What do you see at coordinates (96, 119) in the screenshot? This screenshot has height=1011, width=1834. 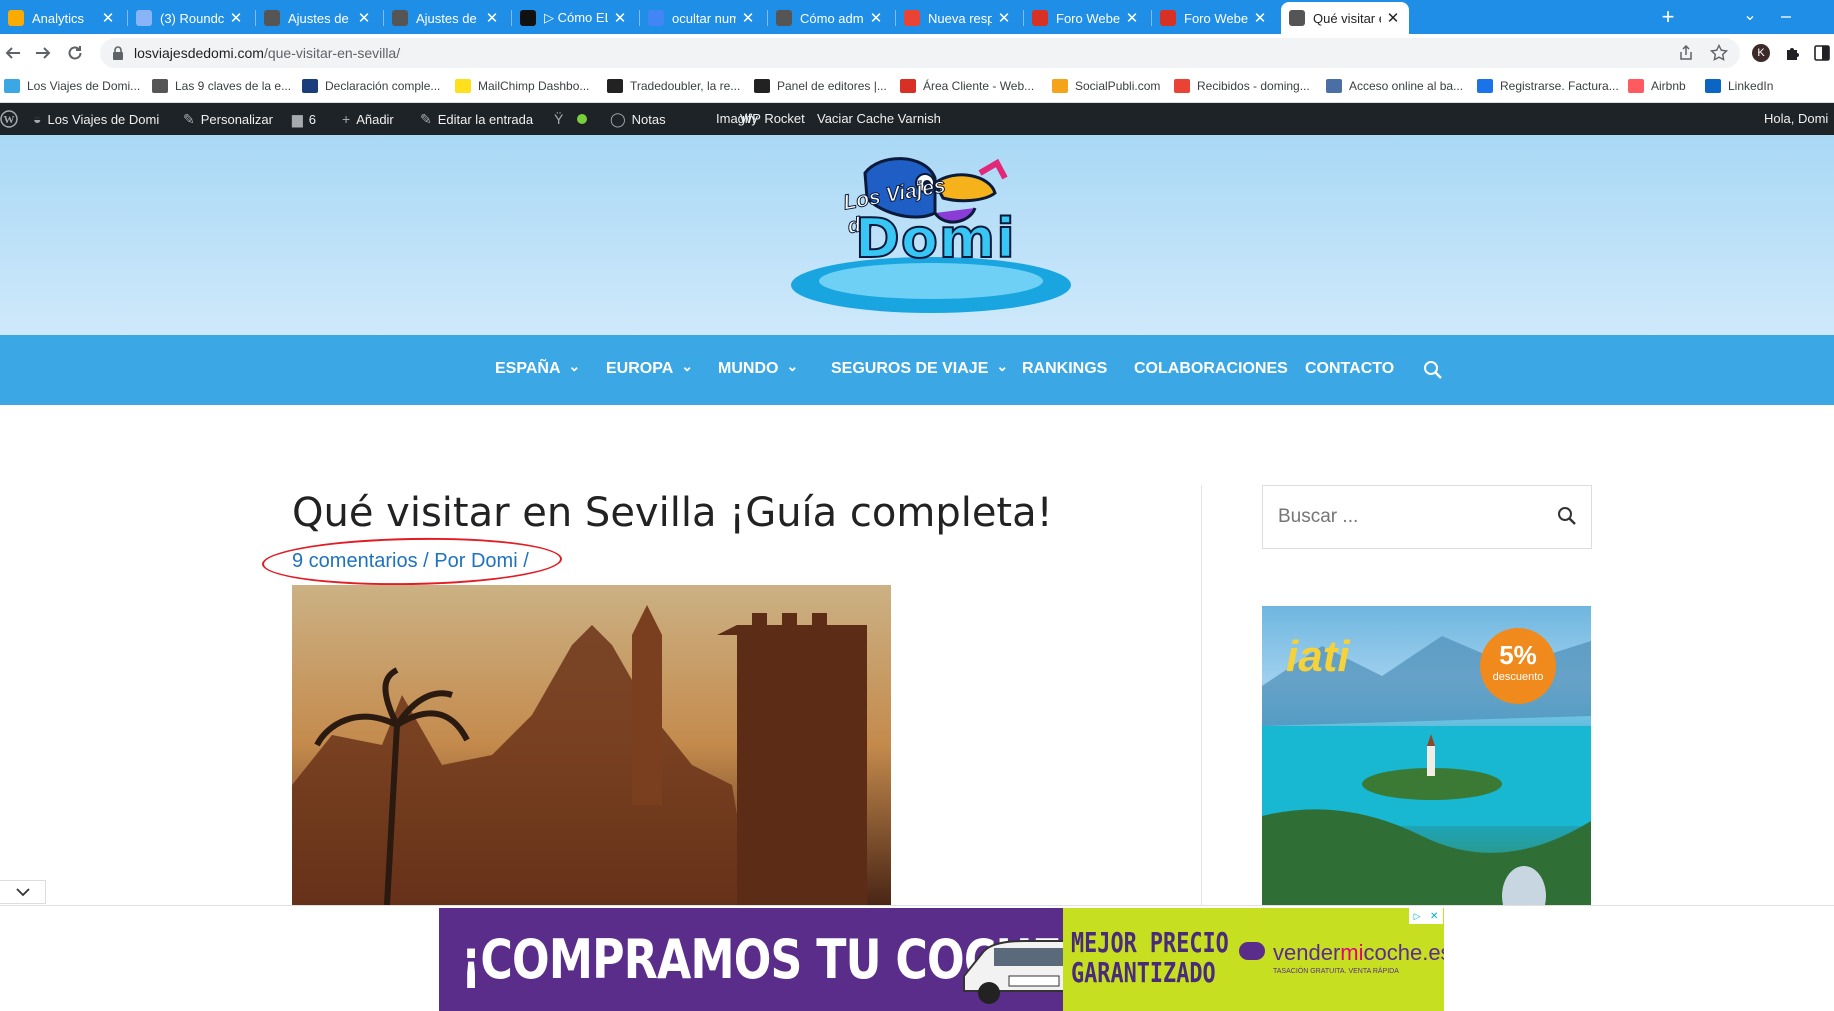 I see `wp-site-name: ◒ Los Viajes de Domi` at bounding box center [96, 119].